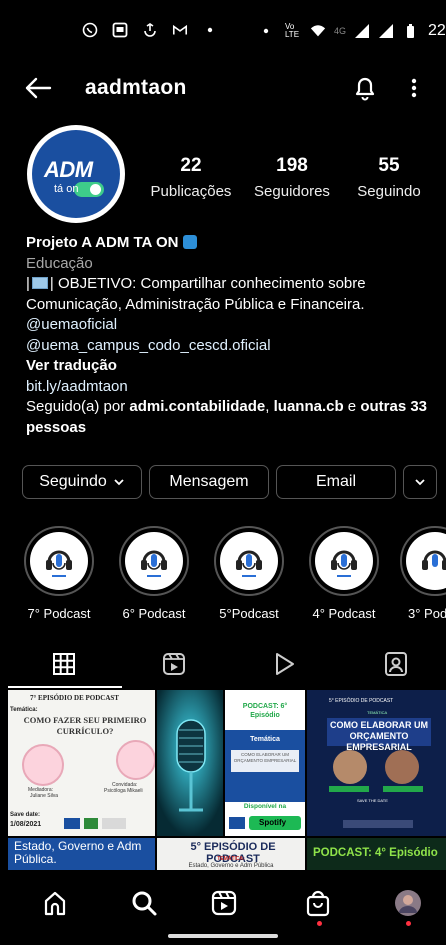 Image resolution: width=446 pixels, height=945 pixels. Describe the element at coordinates (85, 725) in the screenshot. I see `post-title: COMO FAZER SEU PRIMEIRO CURRÍCULO?` at that location.